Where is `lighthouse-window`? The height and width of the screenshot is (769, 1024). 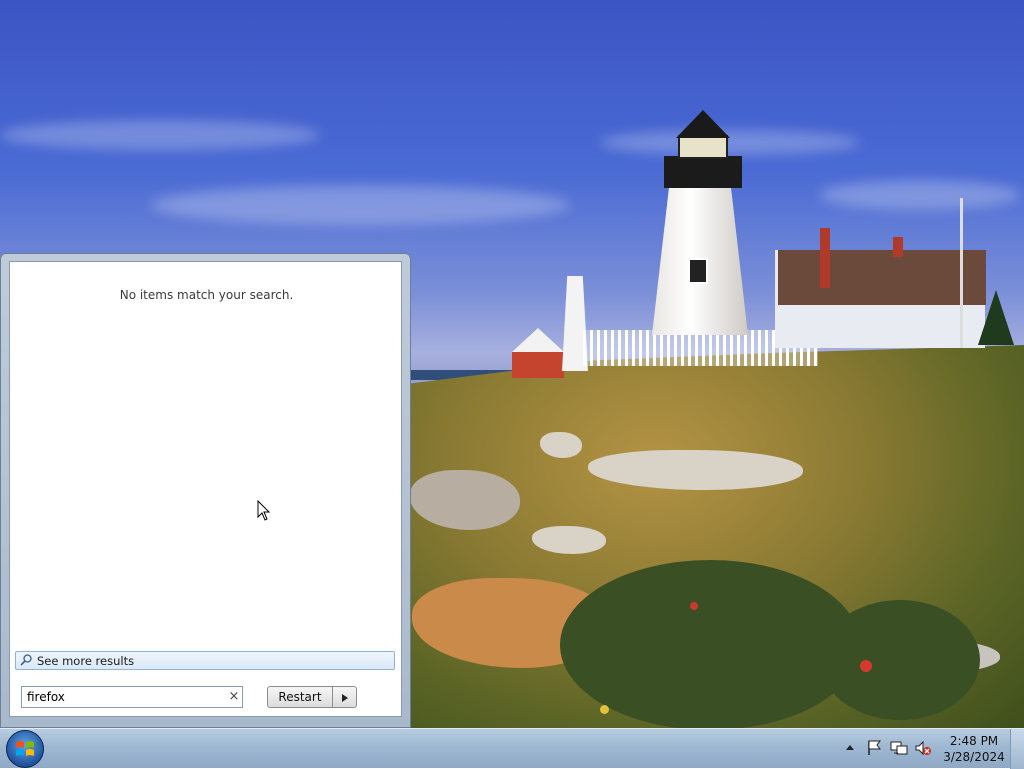
lighthouse-window is located at coordinates (698, 271).